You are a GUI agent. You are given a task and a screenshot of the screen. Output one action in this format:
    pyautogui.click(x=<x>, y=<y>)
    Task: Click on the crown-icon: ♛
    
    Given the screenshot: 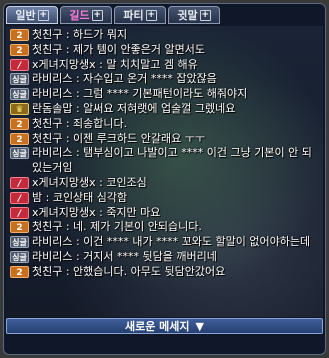 What is the action you would take?
    pyautogui.click(x=19, y=108)
    